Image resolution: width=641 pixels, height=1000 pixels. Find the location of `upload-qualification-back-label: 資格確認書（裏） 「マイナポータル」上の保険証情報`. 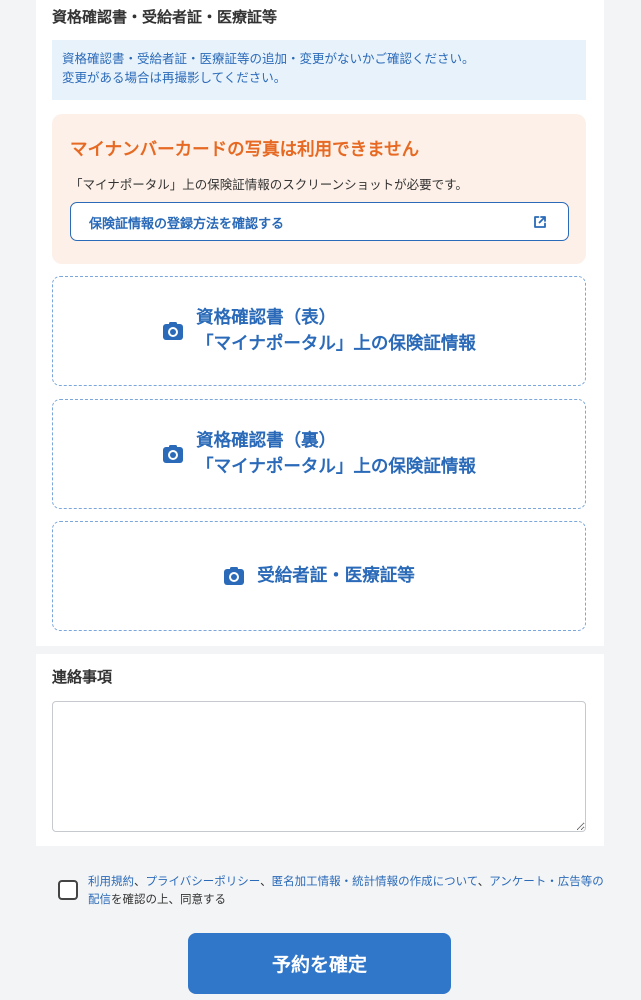

upload-qualification-back-label: 資格確認書（裏） 「マイナポータル」上の保険証情報 is located at coordinates (336, 454).